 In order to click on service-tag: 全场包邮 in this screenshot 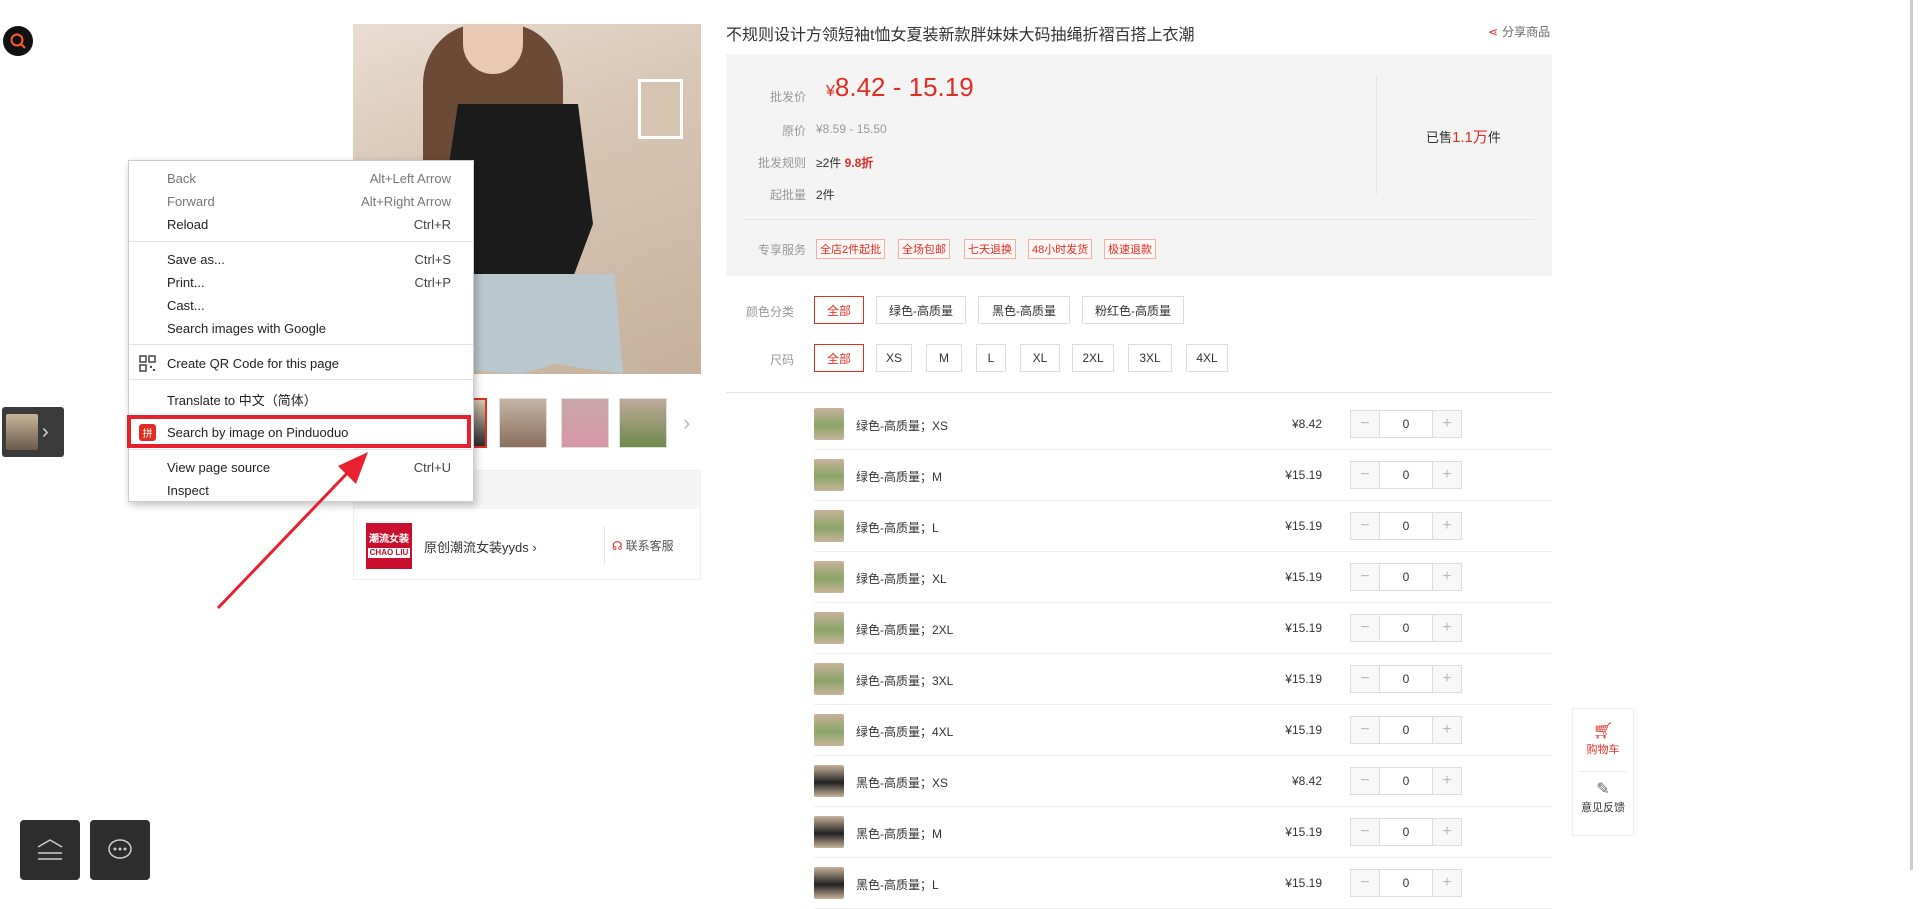, I will do `click(924, 249)`.